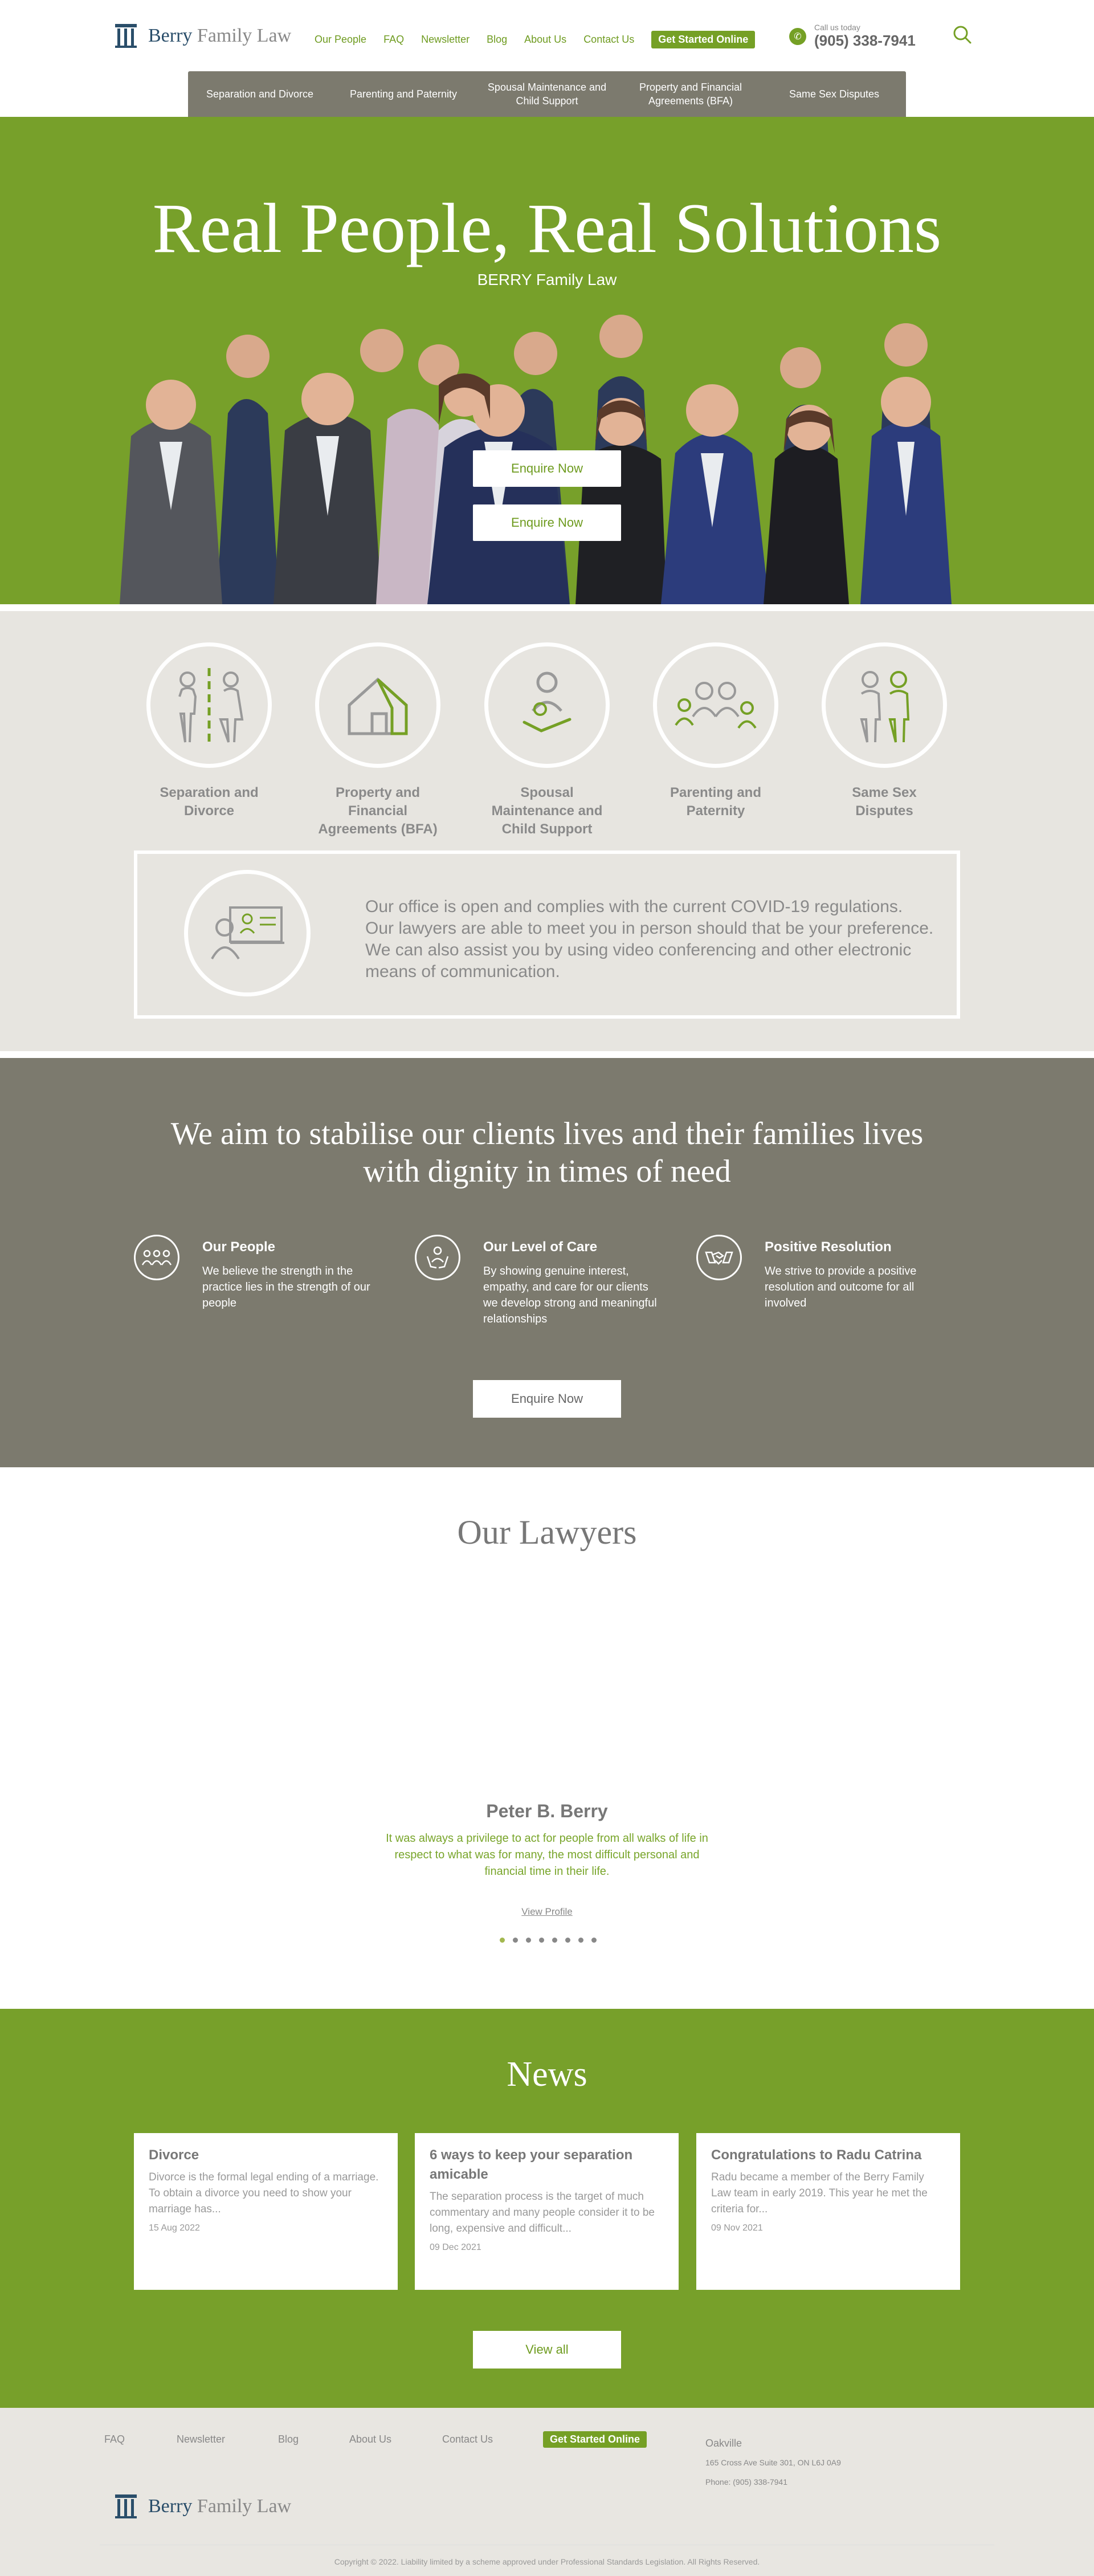  Describe the element at coordinates (547, 702) in the screenshot. I see `support-icon` at that location.